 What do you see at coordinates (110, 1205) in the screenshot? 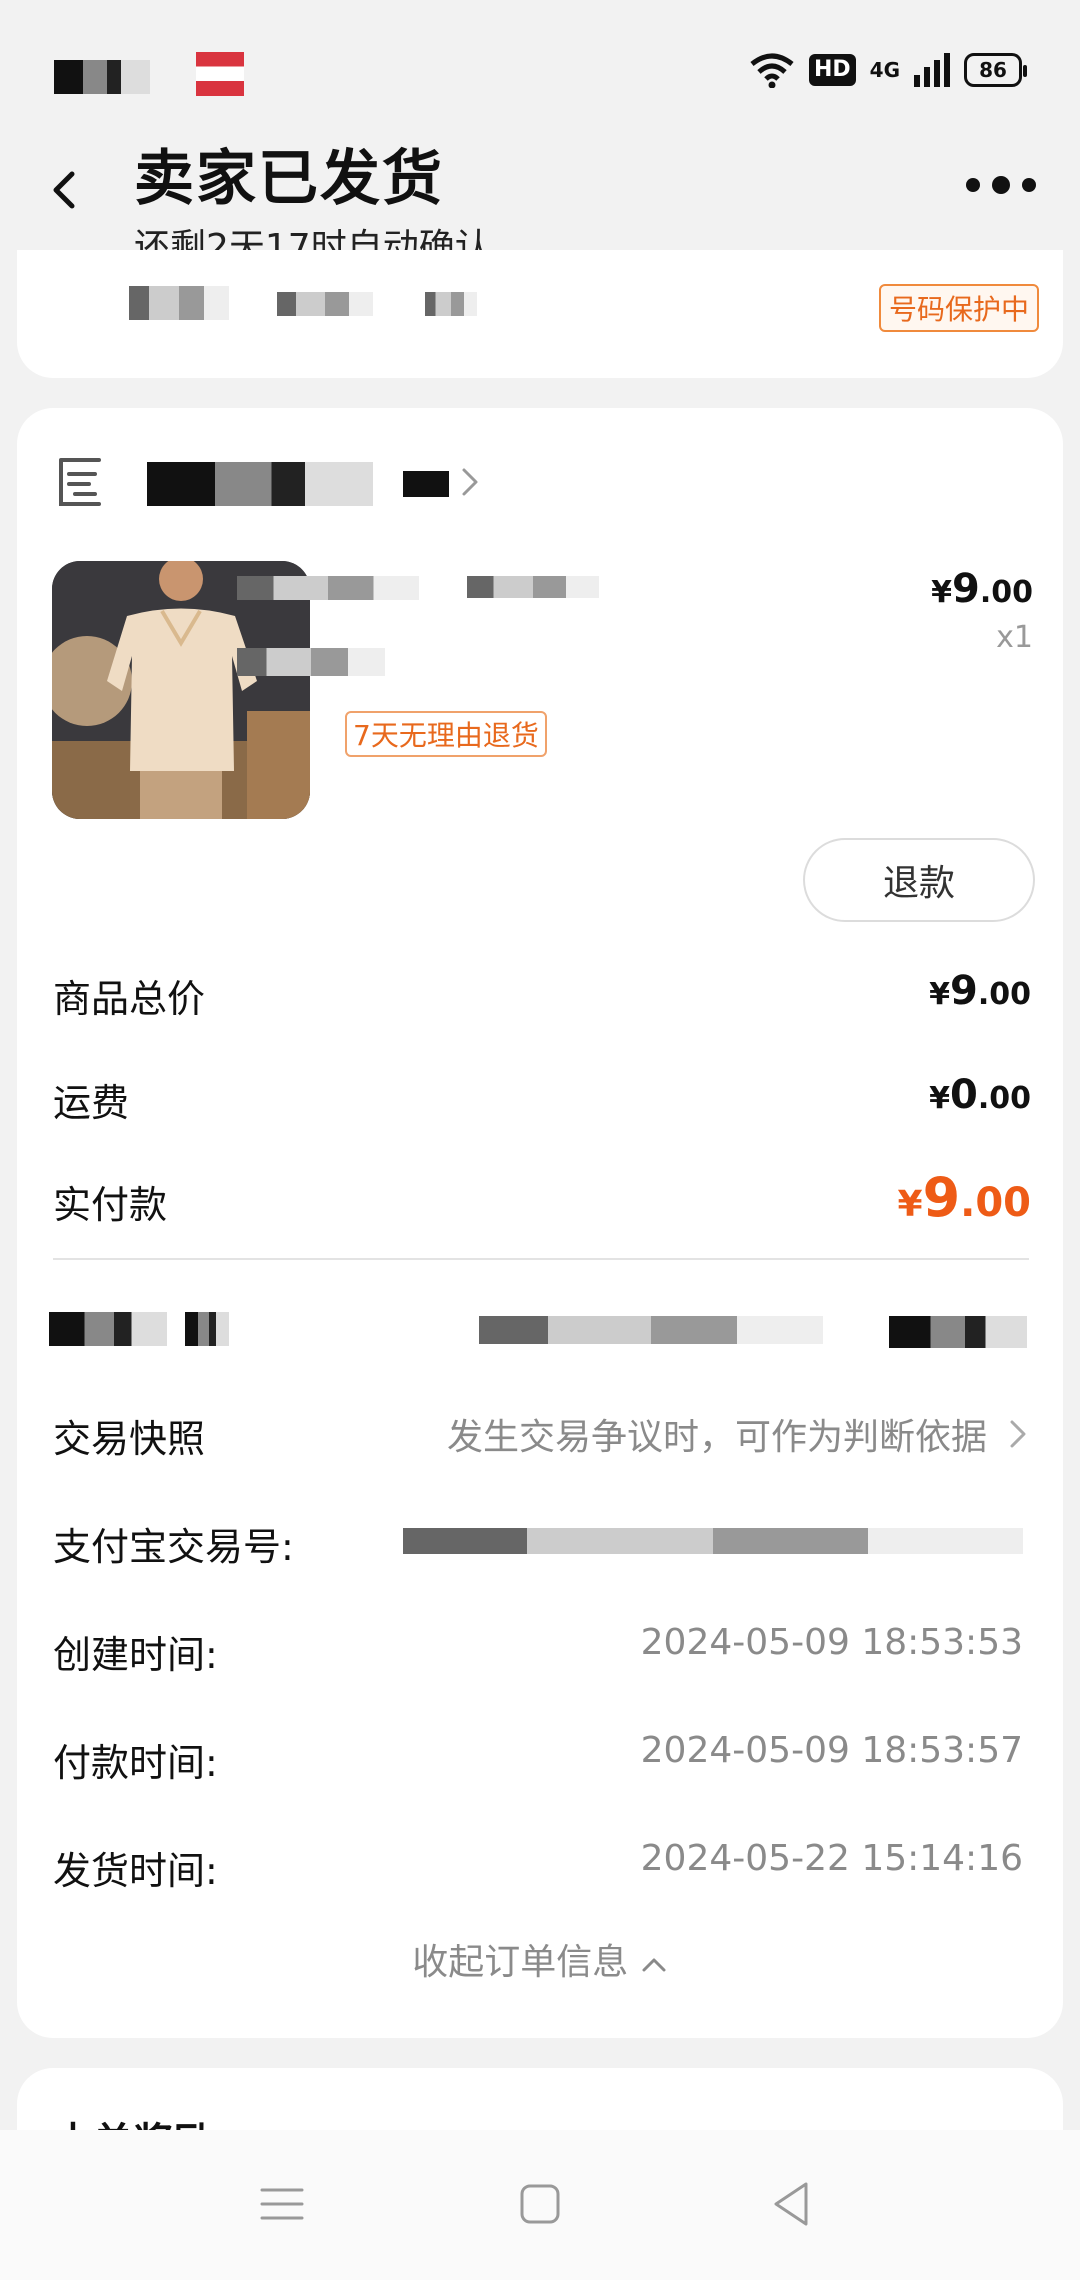
I see `paid-amount-label: 实付款` at bounding box center [110, 1205].